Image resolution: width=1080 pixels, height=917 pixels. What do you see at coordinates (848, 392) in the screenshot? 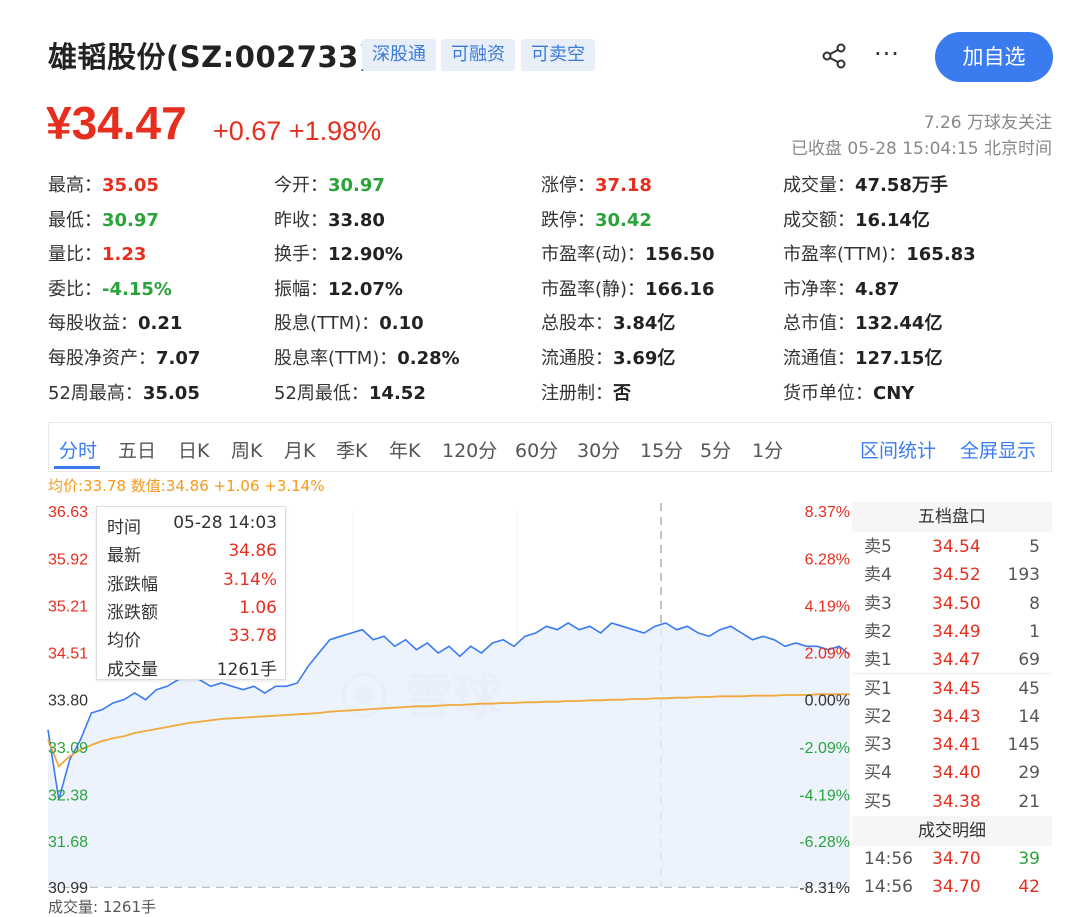
I see `stat-item: 货币单位：CNY` at bounding box center [848, 392].